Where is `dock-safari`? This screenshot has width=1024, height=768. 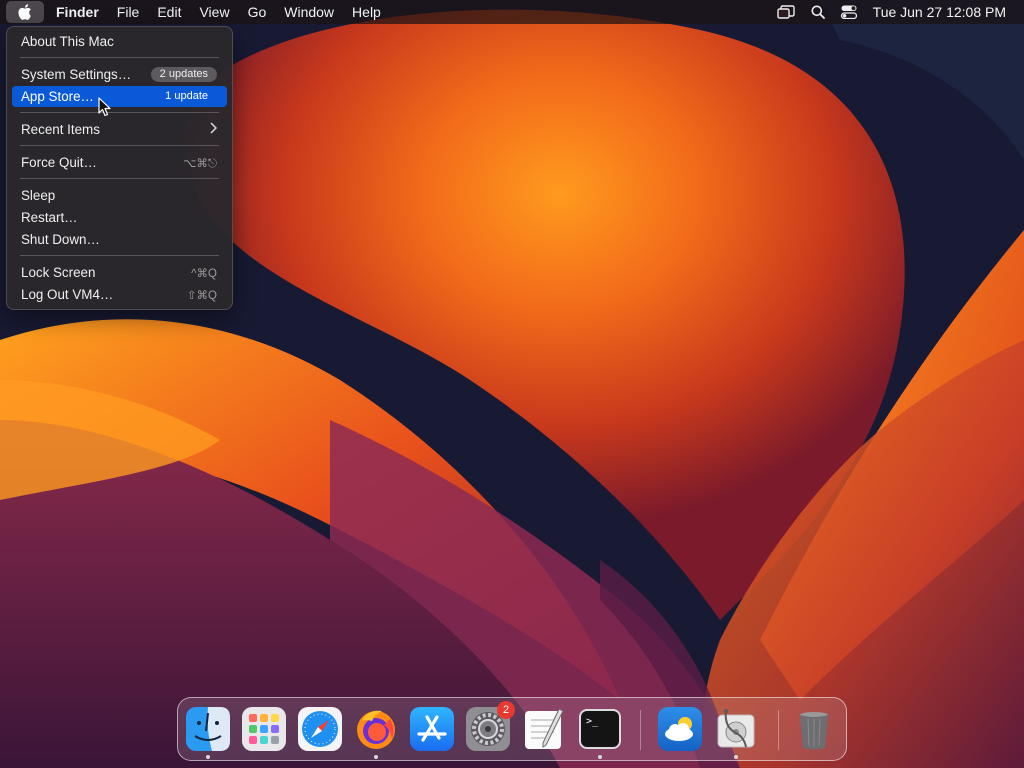
dock-safari is located at coordinates (320, 729).